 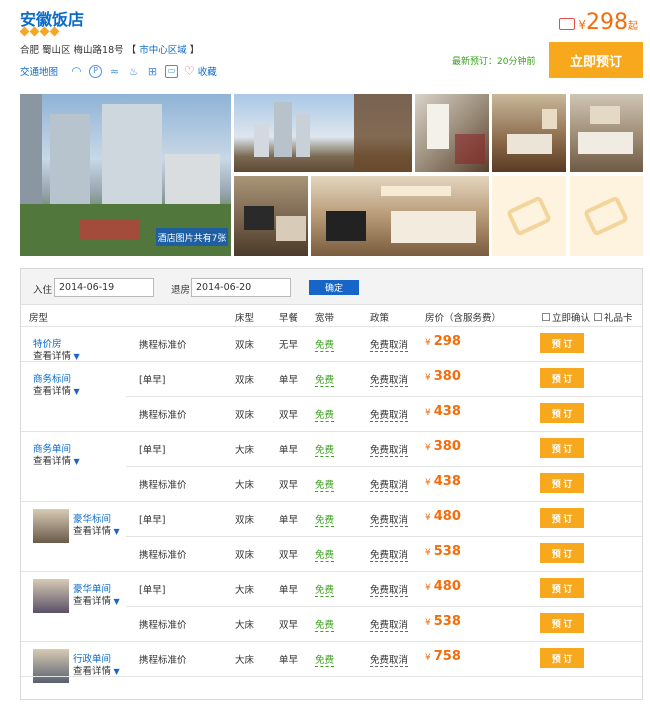 What do you see at coordinates (567, 24) in the screenshot?
I see `price-tag-icon` at bounding box center [567, 24].